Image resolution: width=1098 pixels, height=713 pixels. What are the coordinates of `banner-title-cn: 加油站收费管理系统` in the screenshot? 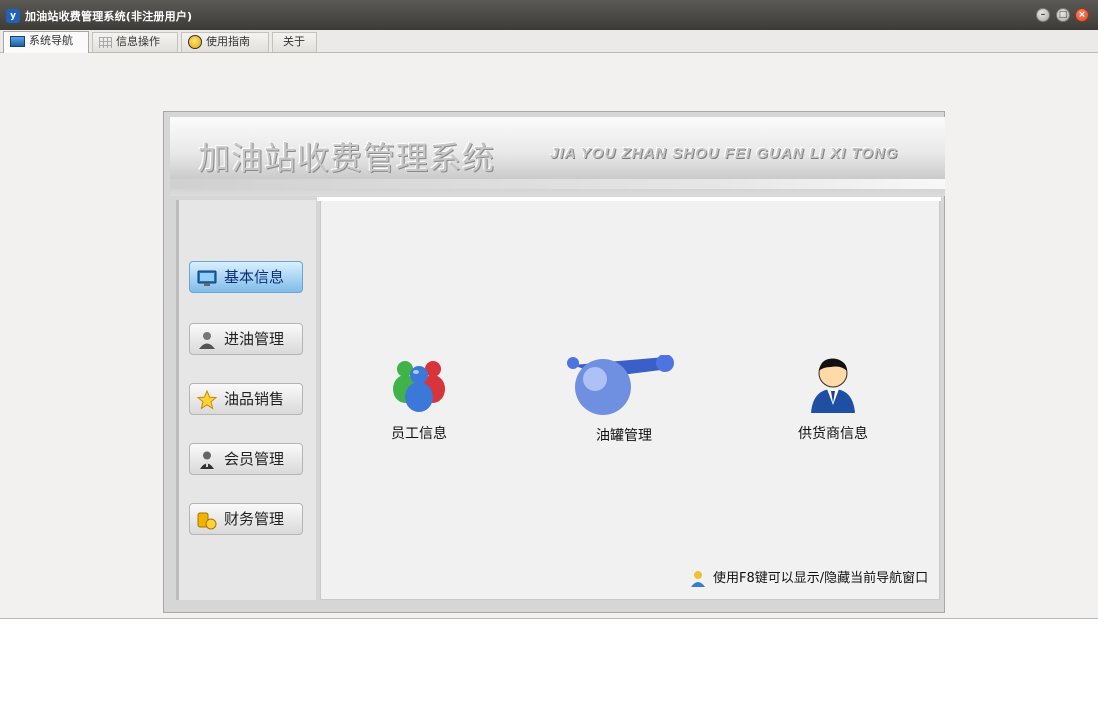 It's located at (347, 158).